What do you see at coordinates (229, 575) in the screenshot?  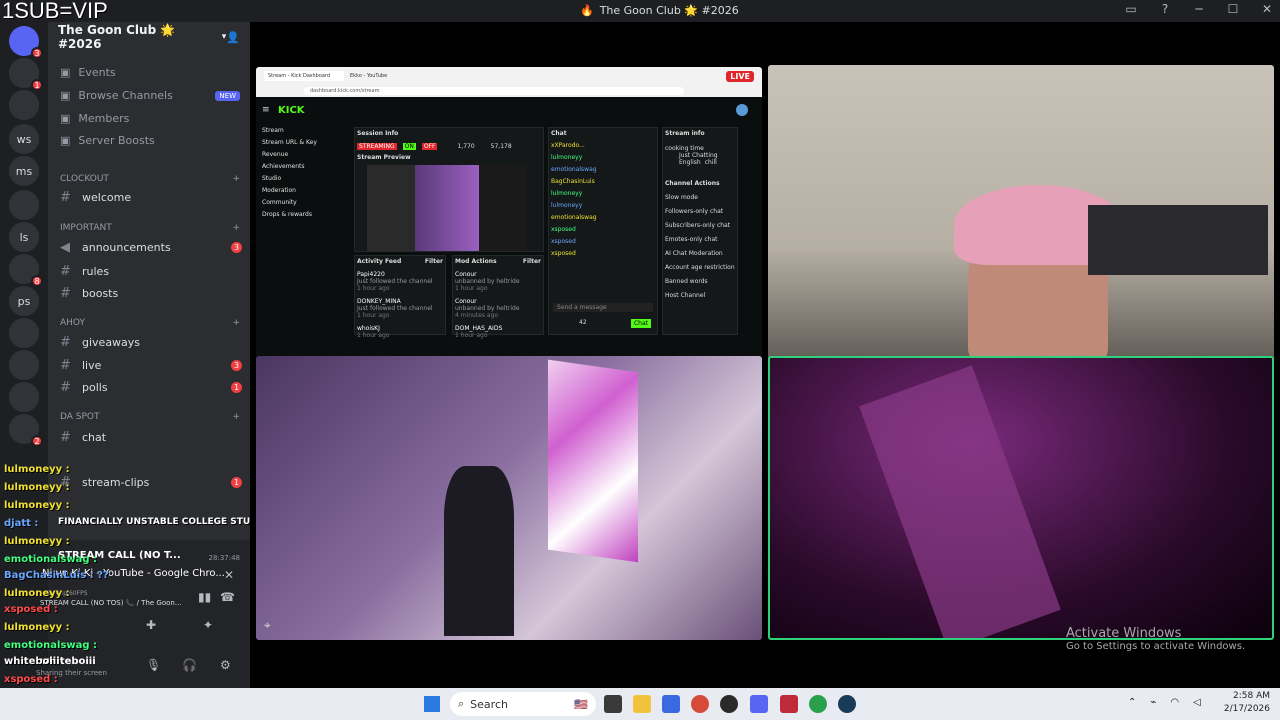 I see `close-icon: ✕` at bounding box center [229, 575].